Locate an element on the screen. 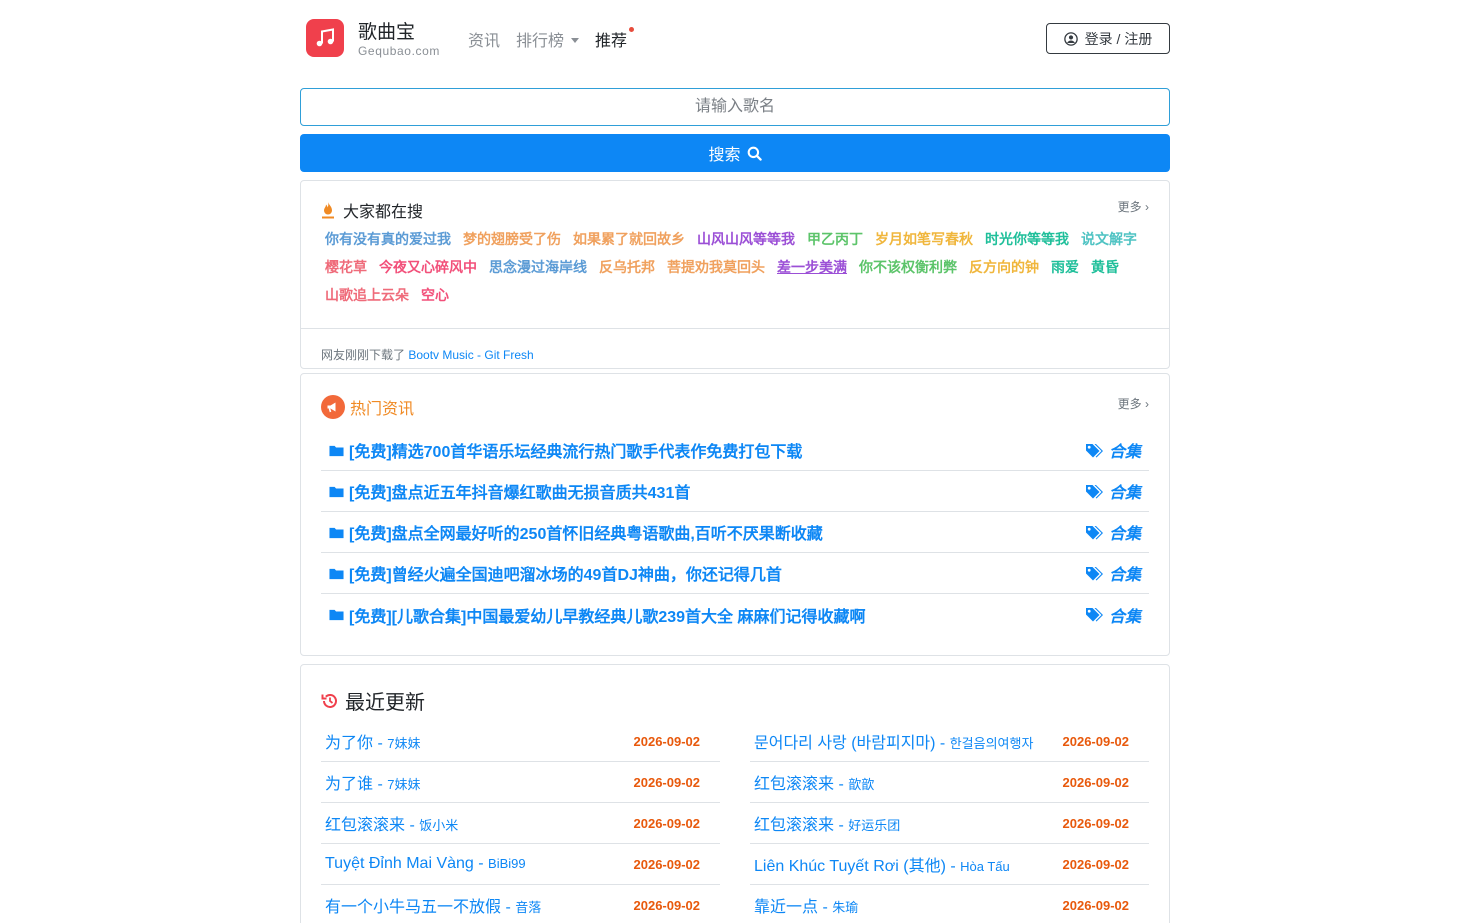 The image size is (1470, 923). news-title: [免费][儿歌合集]中国最爱幼儿早教经典儿歌239首大全 麻麻们记得收藏啊 is located at coordinates (607, 617).